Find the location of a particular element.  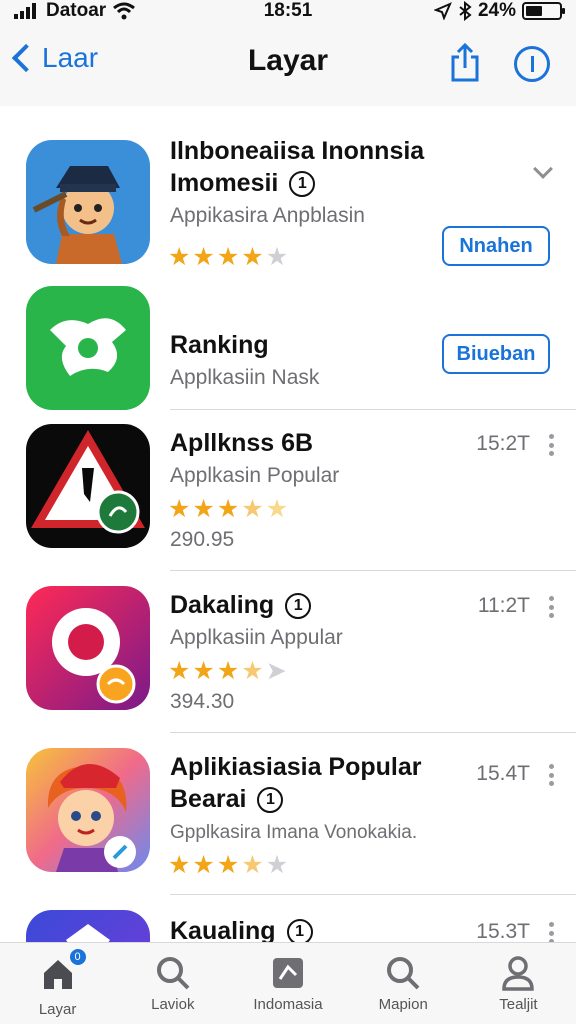

share-button is located at coordinates (465, 62).